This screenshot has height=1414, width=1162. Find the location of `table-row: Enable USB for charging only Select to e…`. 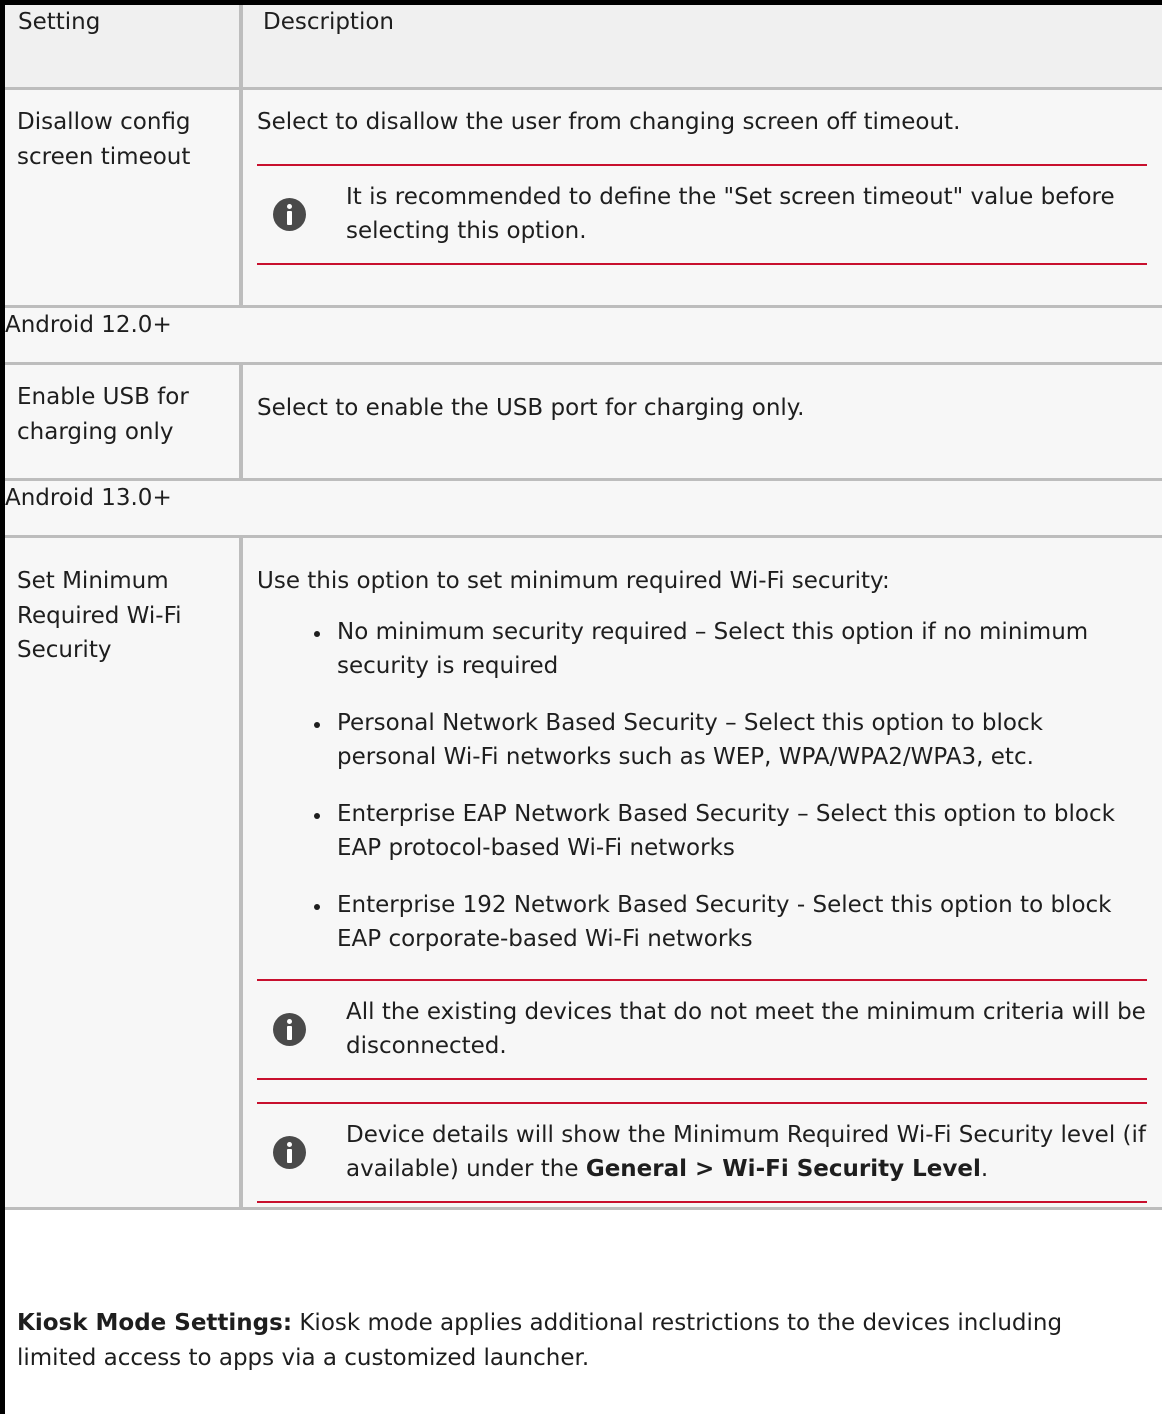

table-row: Enable USB for charging only Select to e… is located at coordinates (583, 421).